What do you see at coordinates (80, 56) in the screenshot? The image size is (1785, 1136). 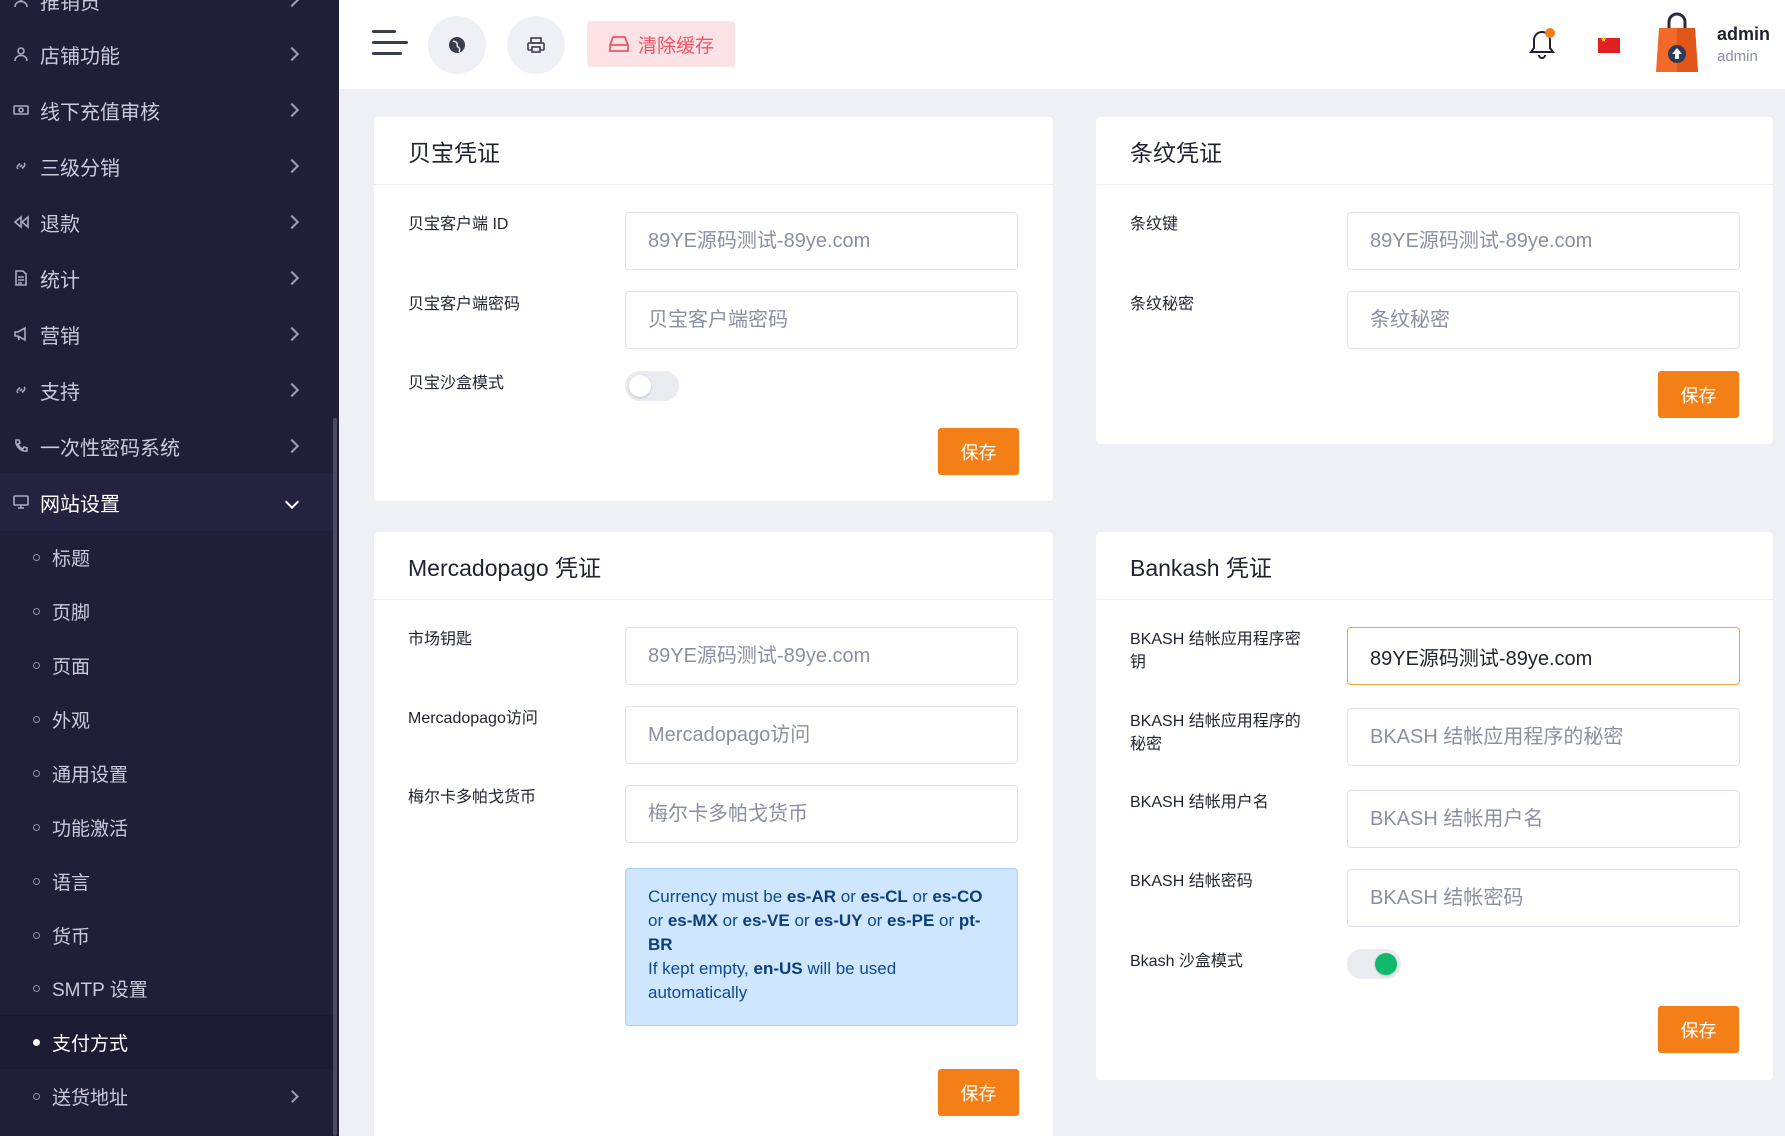 I see `sidebar-item-label: 店铺功能` at bounding box center [80, 56].